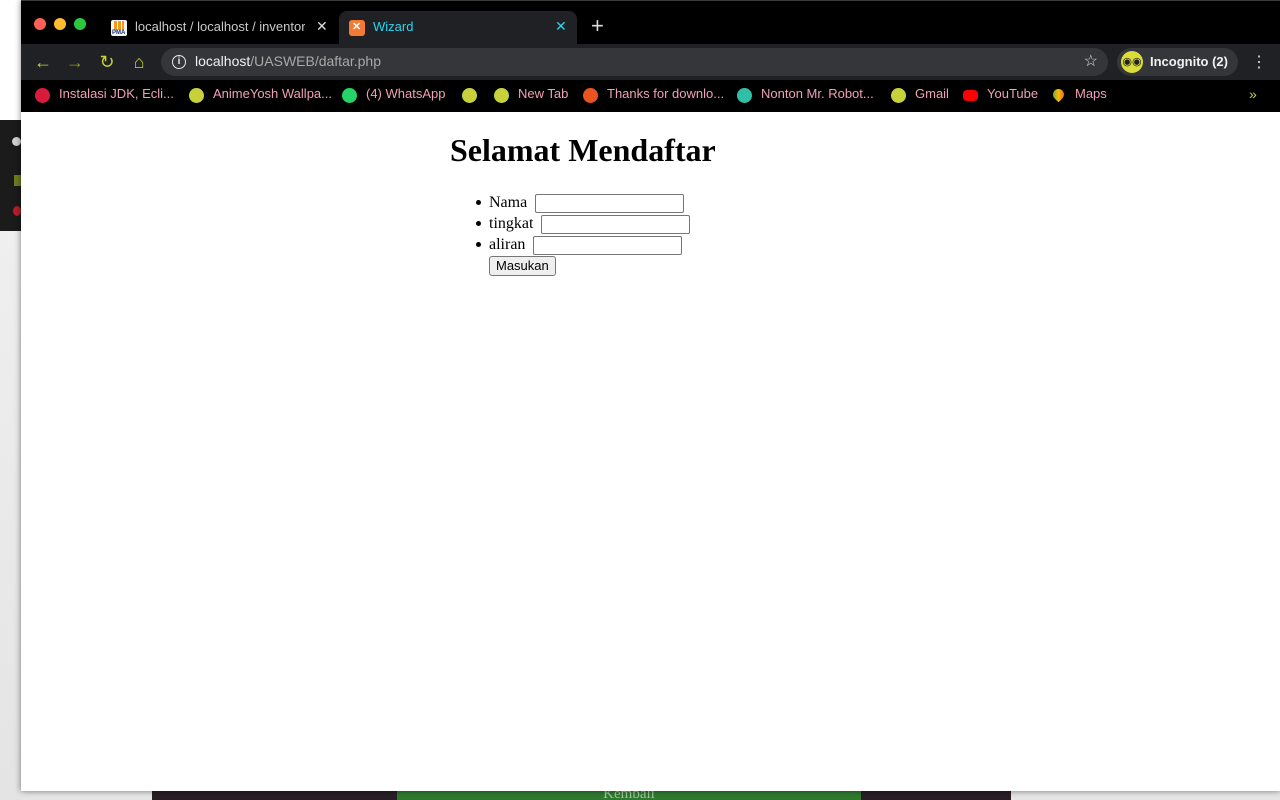  What do you see at coordinates (597, 26) in the screenshot?
I see `new-tab-button: +` at bounding box center [597, 26].